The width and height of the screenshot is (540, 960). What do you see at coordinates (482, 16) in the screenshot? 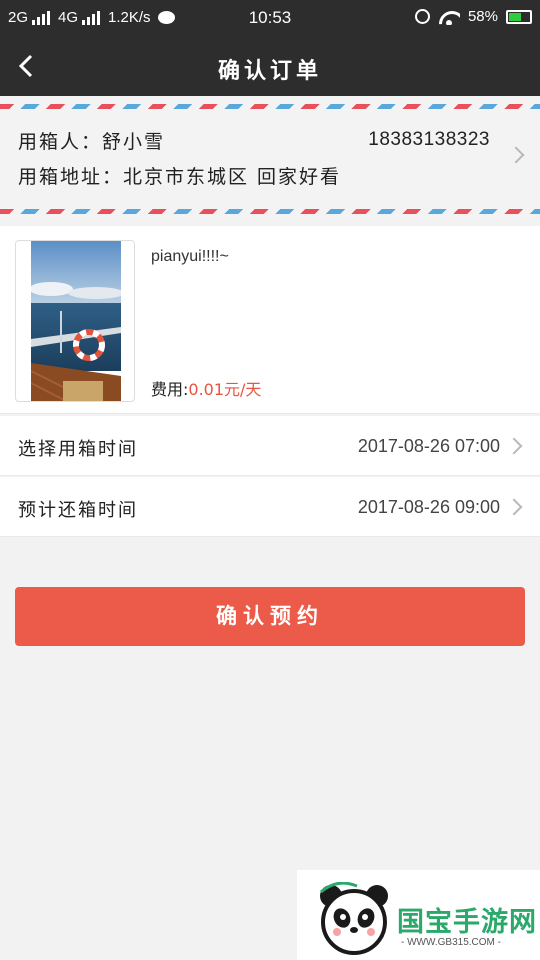
I see `battery-percent: 58%` at bounding box center [482, 16].